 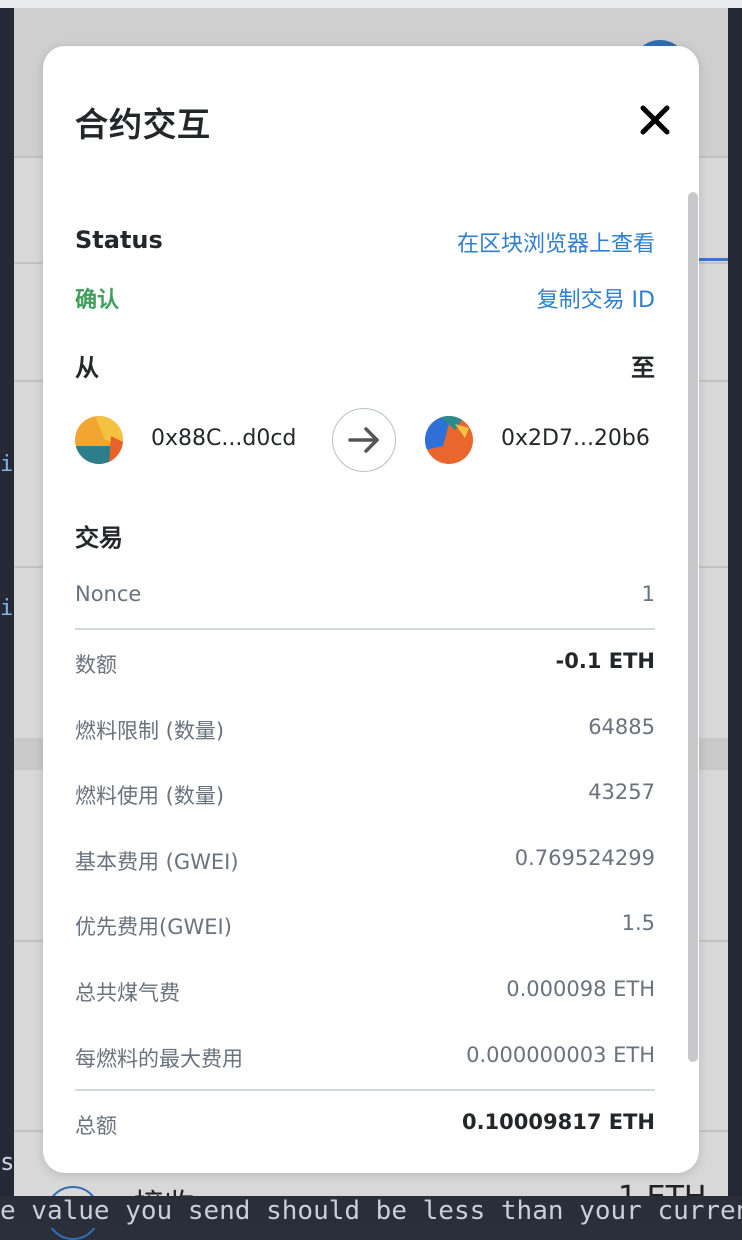 What do you see at coordinates (575, 438) in the screenshot?
I see `to-address: 0x2D7...20b6` at bounding box center [575, 438].